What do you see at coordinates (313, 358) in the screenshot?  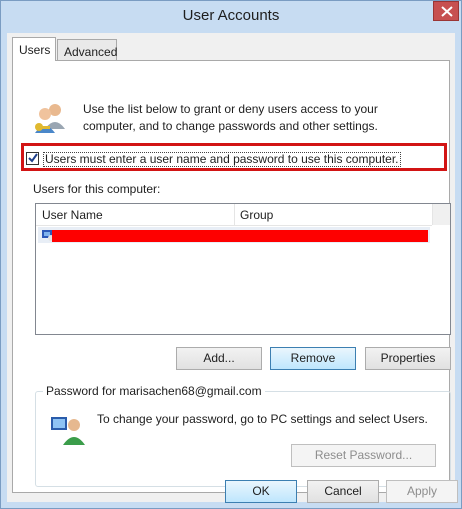 I see `remove-user-button: Remove` at bounding box center [313, 358].